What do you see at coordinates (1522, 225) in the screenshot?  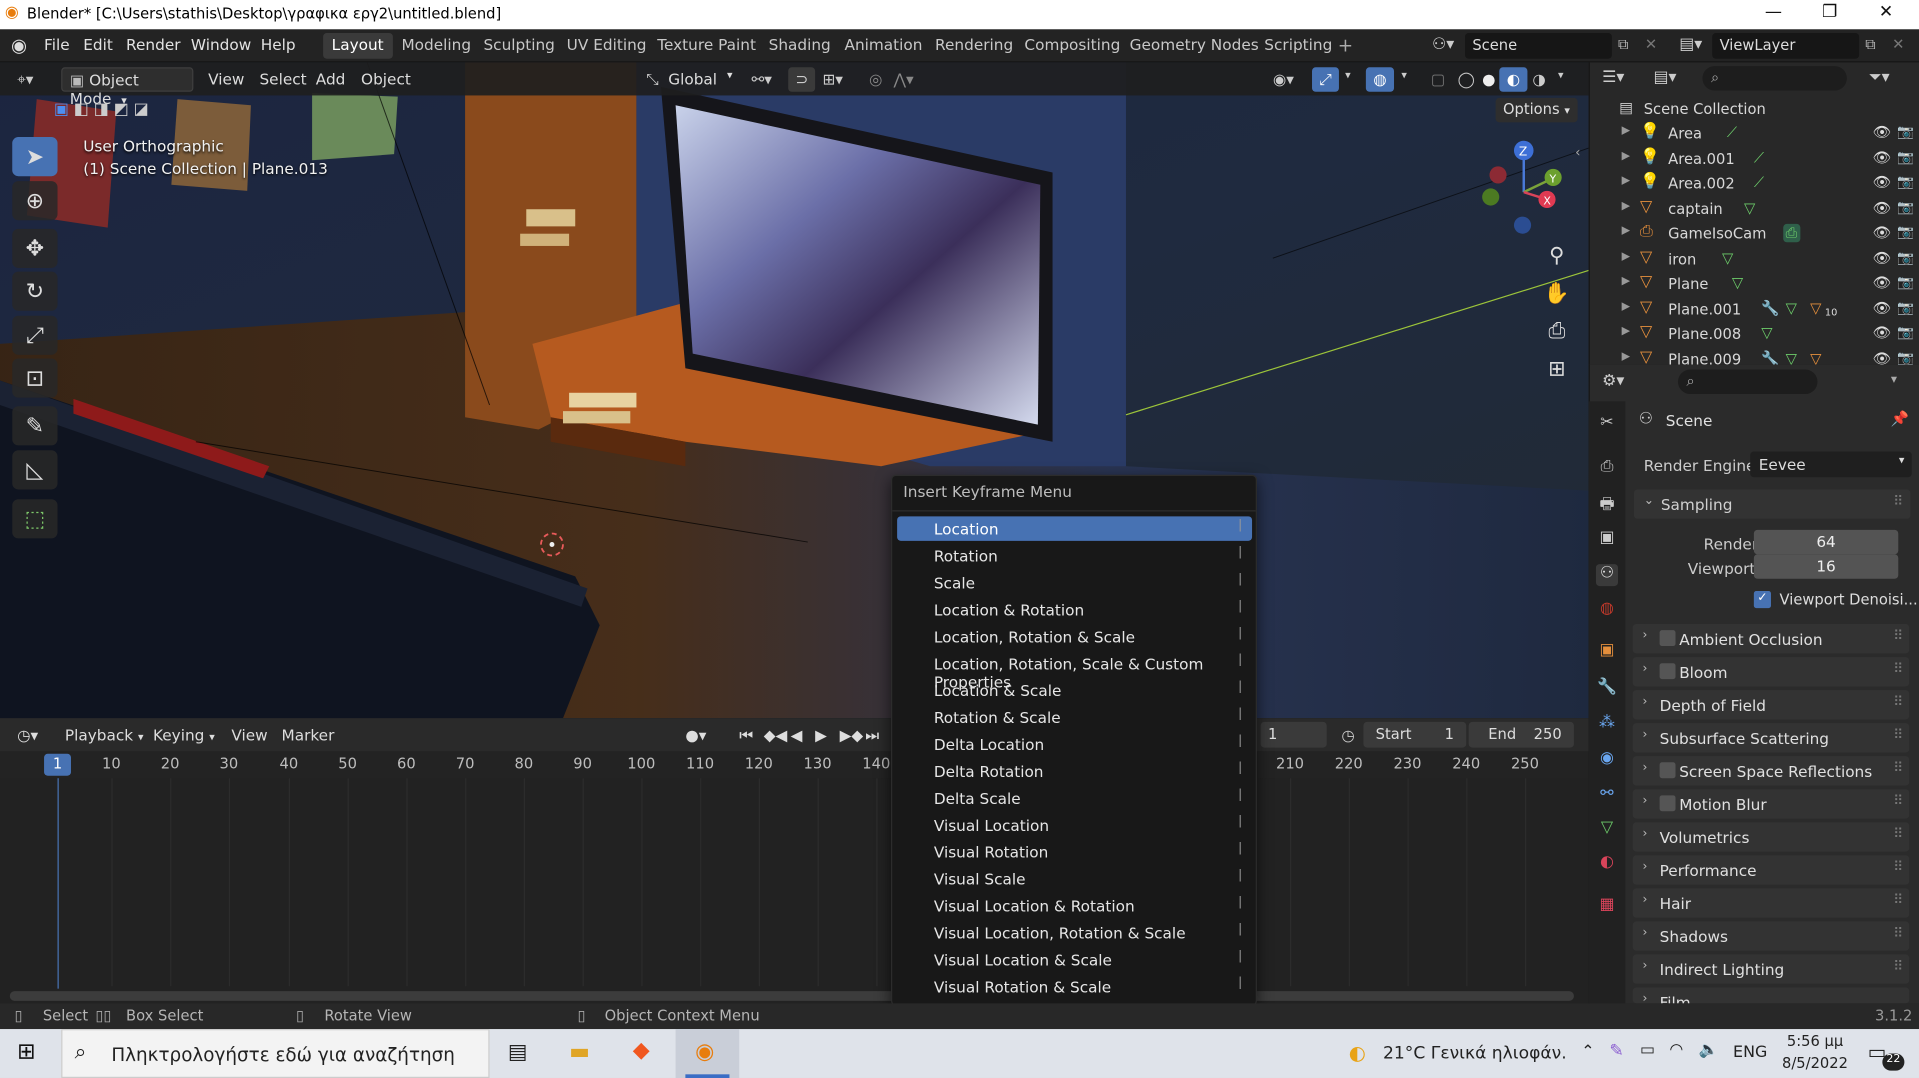 I see `gizmo-neg-z-axis` at bounding box center [1522, 225].